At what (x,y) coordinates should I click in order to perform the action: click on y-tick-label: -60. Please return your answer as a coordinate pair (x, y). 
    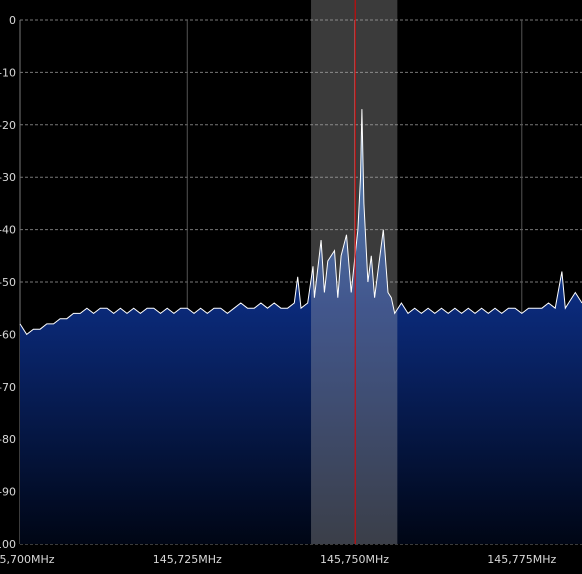
    Looking at the image, I should click on (8, 334).